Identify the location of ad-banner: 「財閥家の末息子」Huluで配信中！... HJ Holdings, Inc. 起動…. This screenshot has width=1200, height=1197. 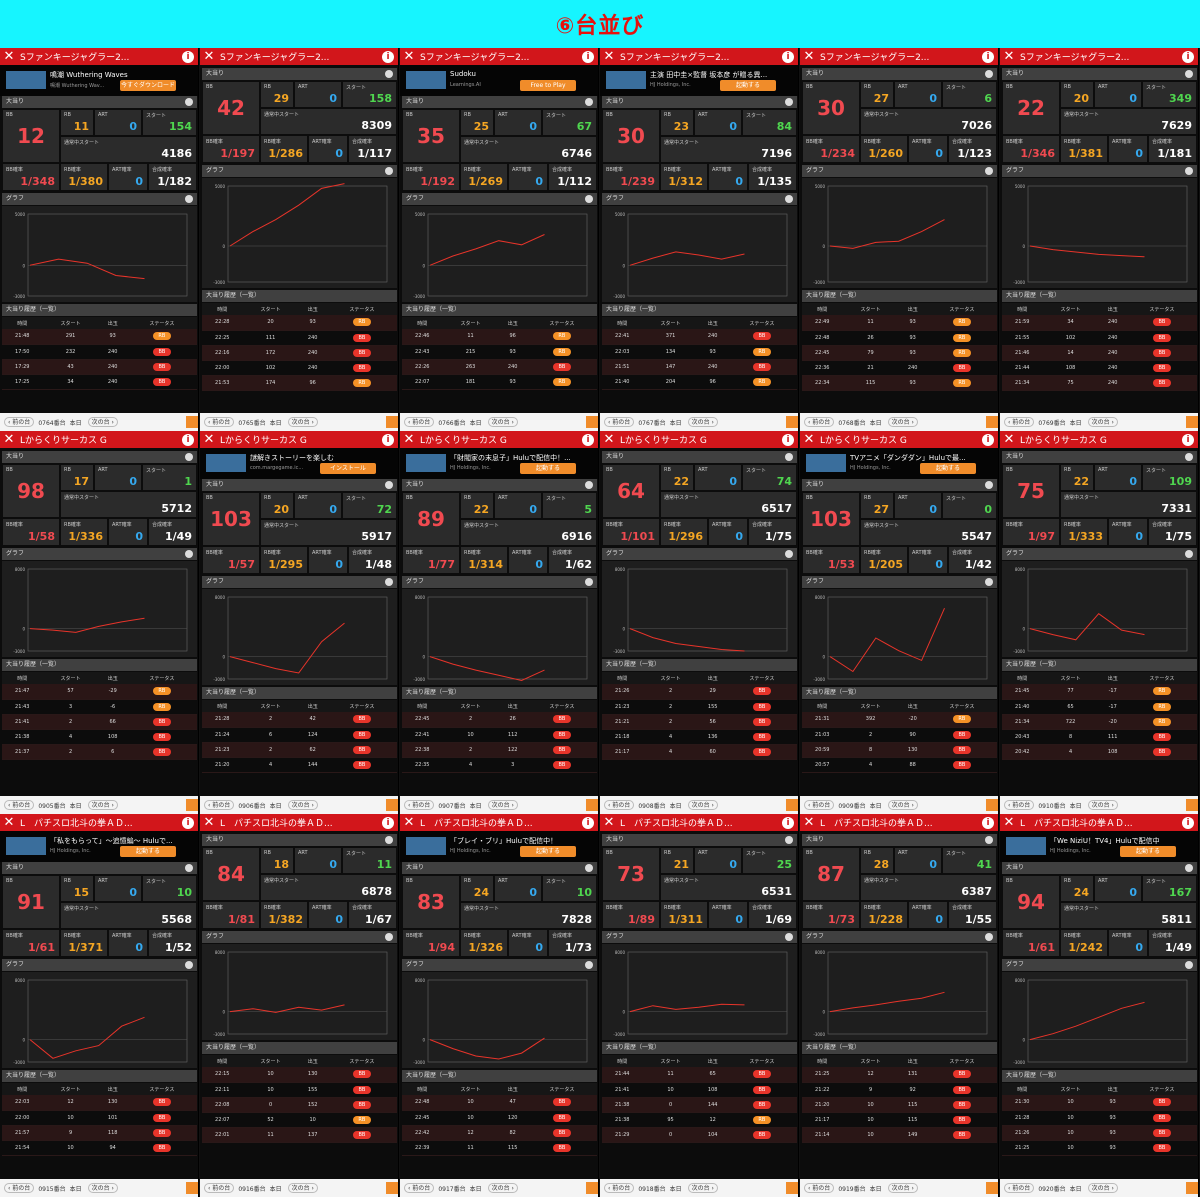
(499, 463).